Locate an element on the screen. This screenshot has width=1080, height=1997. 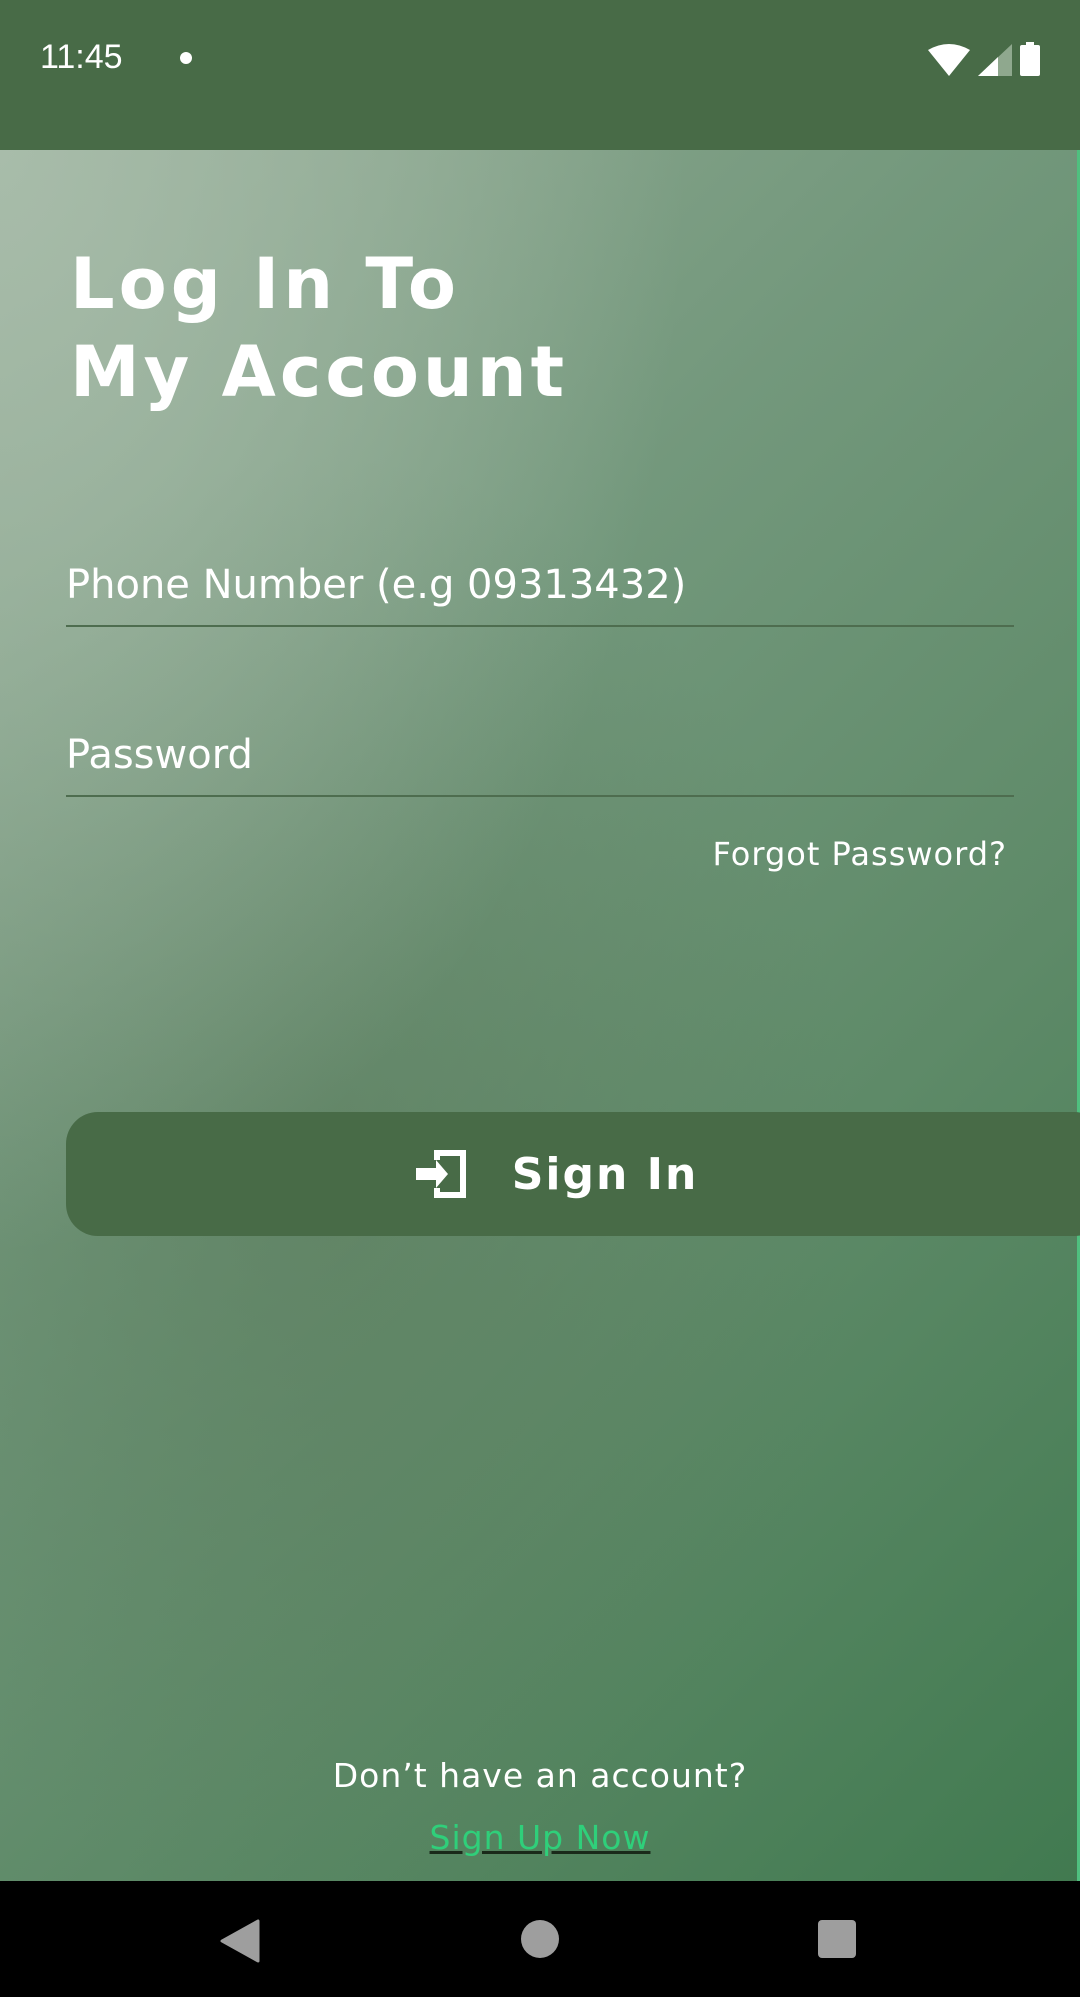
password-input is located at coordinates (540, 755).